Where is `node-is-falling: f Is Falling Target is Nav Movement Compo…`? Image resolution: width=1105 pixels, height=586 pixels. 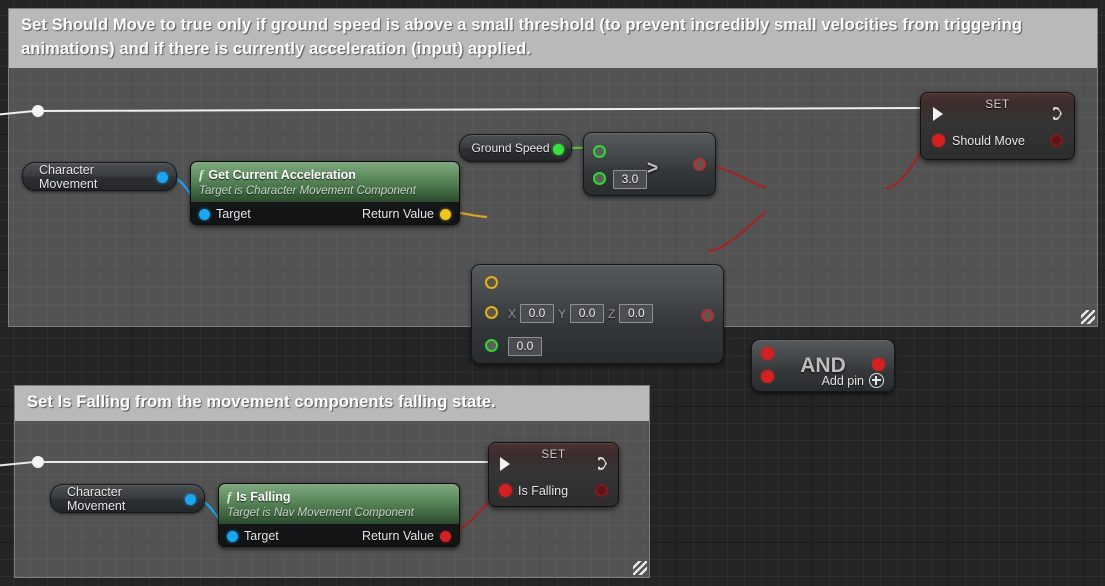
node-is-falling: f Is Falling Target is Nav Movement Compo… is located at coordinates (339, 515).